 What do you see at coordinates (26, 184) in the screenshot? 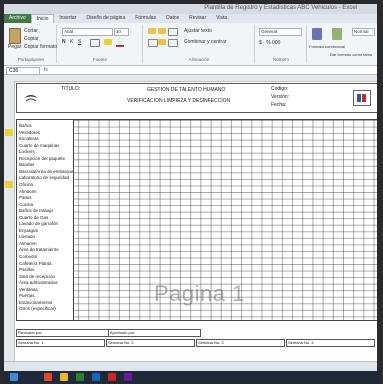
I see `area-row-label: Oficina` at bounding box center [26, 184].